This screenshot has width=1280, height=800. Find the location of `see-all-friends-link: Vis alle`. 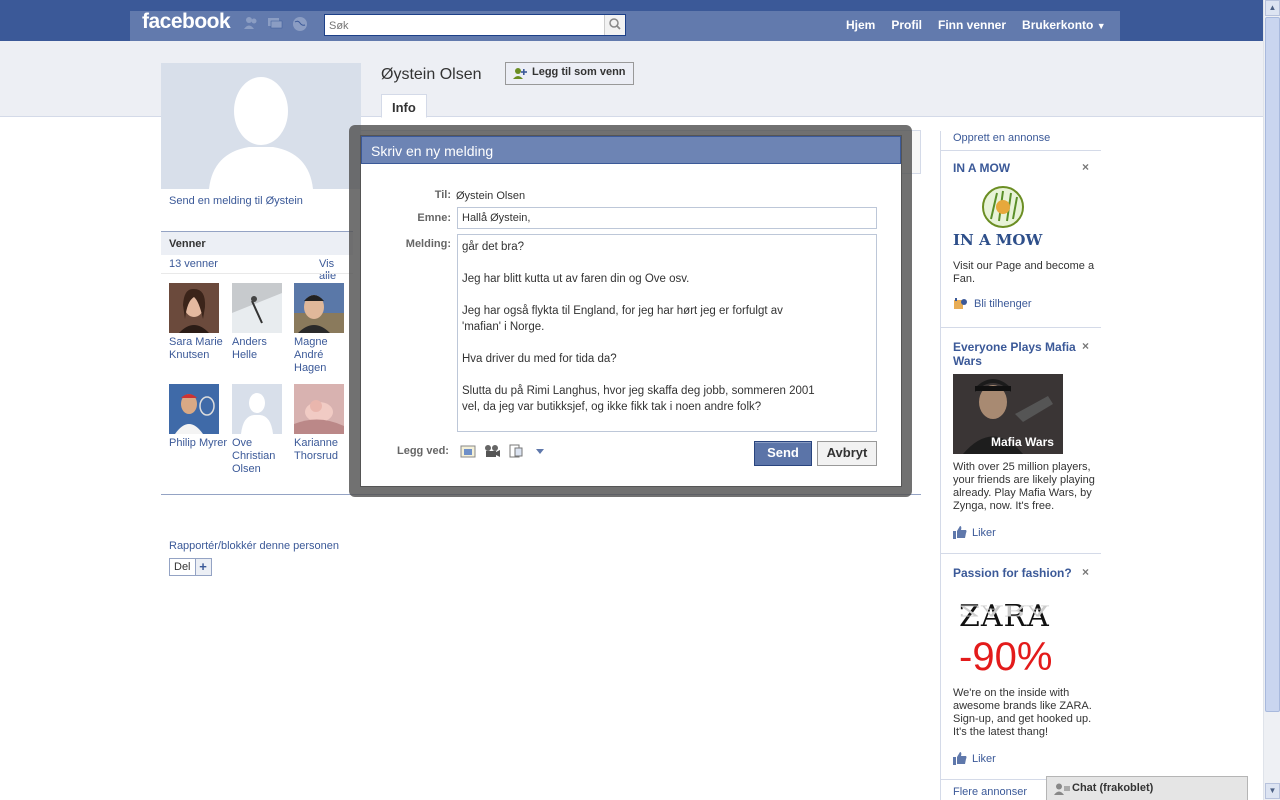

see-all-friends-link: Vis alle is located at coordinates (336, 270).